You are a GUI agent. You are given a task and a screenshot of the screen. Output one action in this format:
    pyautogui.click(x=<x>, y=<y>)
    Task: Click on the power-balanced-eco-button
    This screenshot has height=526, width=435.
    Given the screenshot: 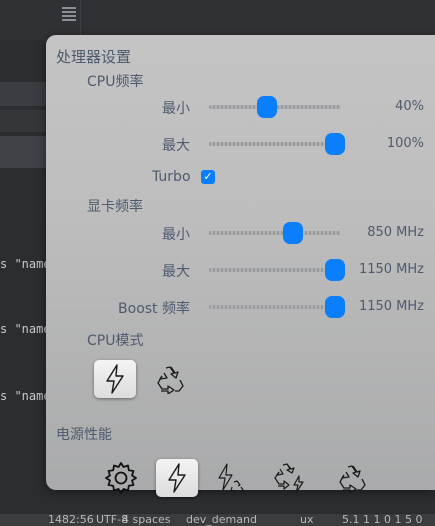 What is the action you would take?
    pyautogui.click(x=289, y=478)
    